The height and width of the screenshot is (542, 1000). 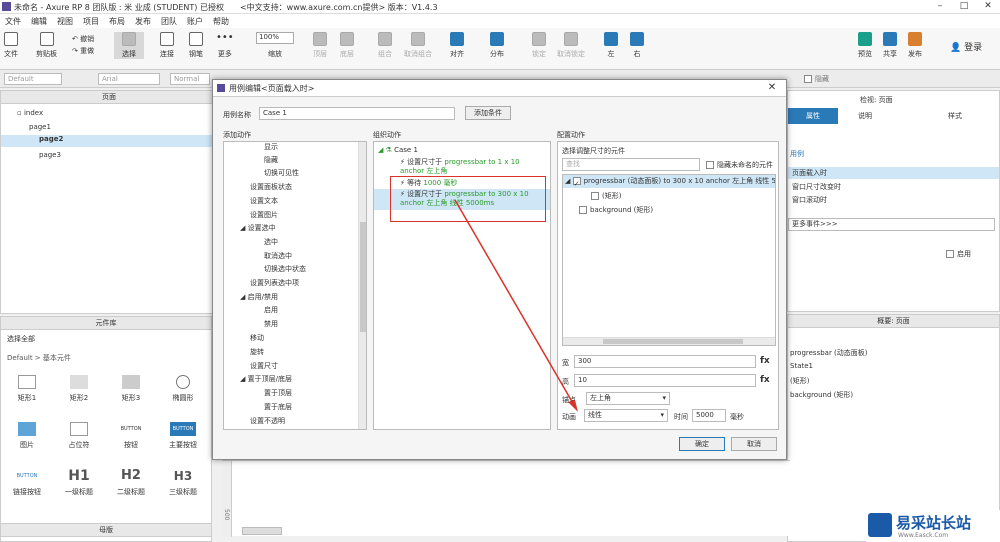 What do you see at coordinates (50, 155) in the screenshot?
I see `page-item-page3: page3` at bounding box center [50, 155].